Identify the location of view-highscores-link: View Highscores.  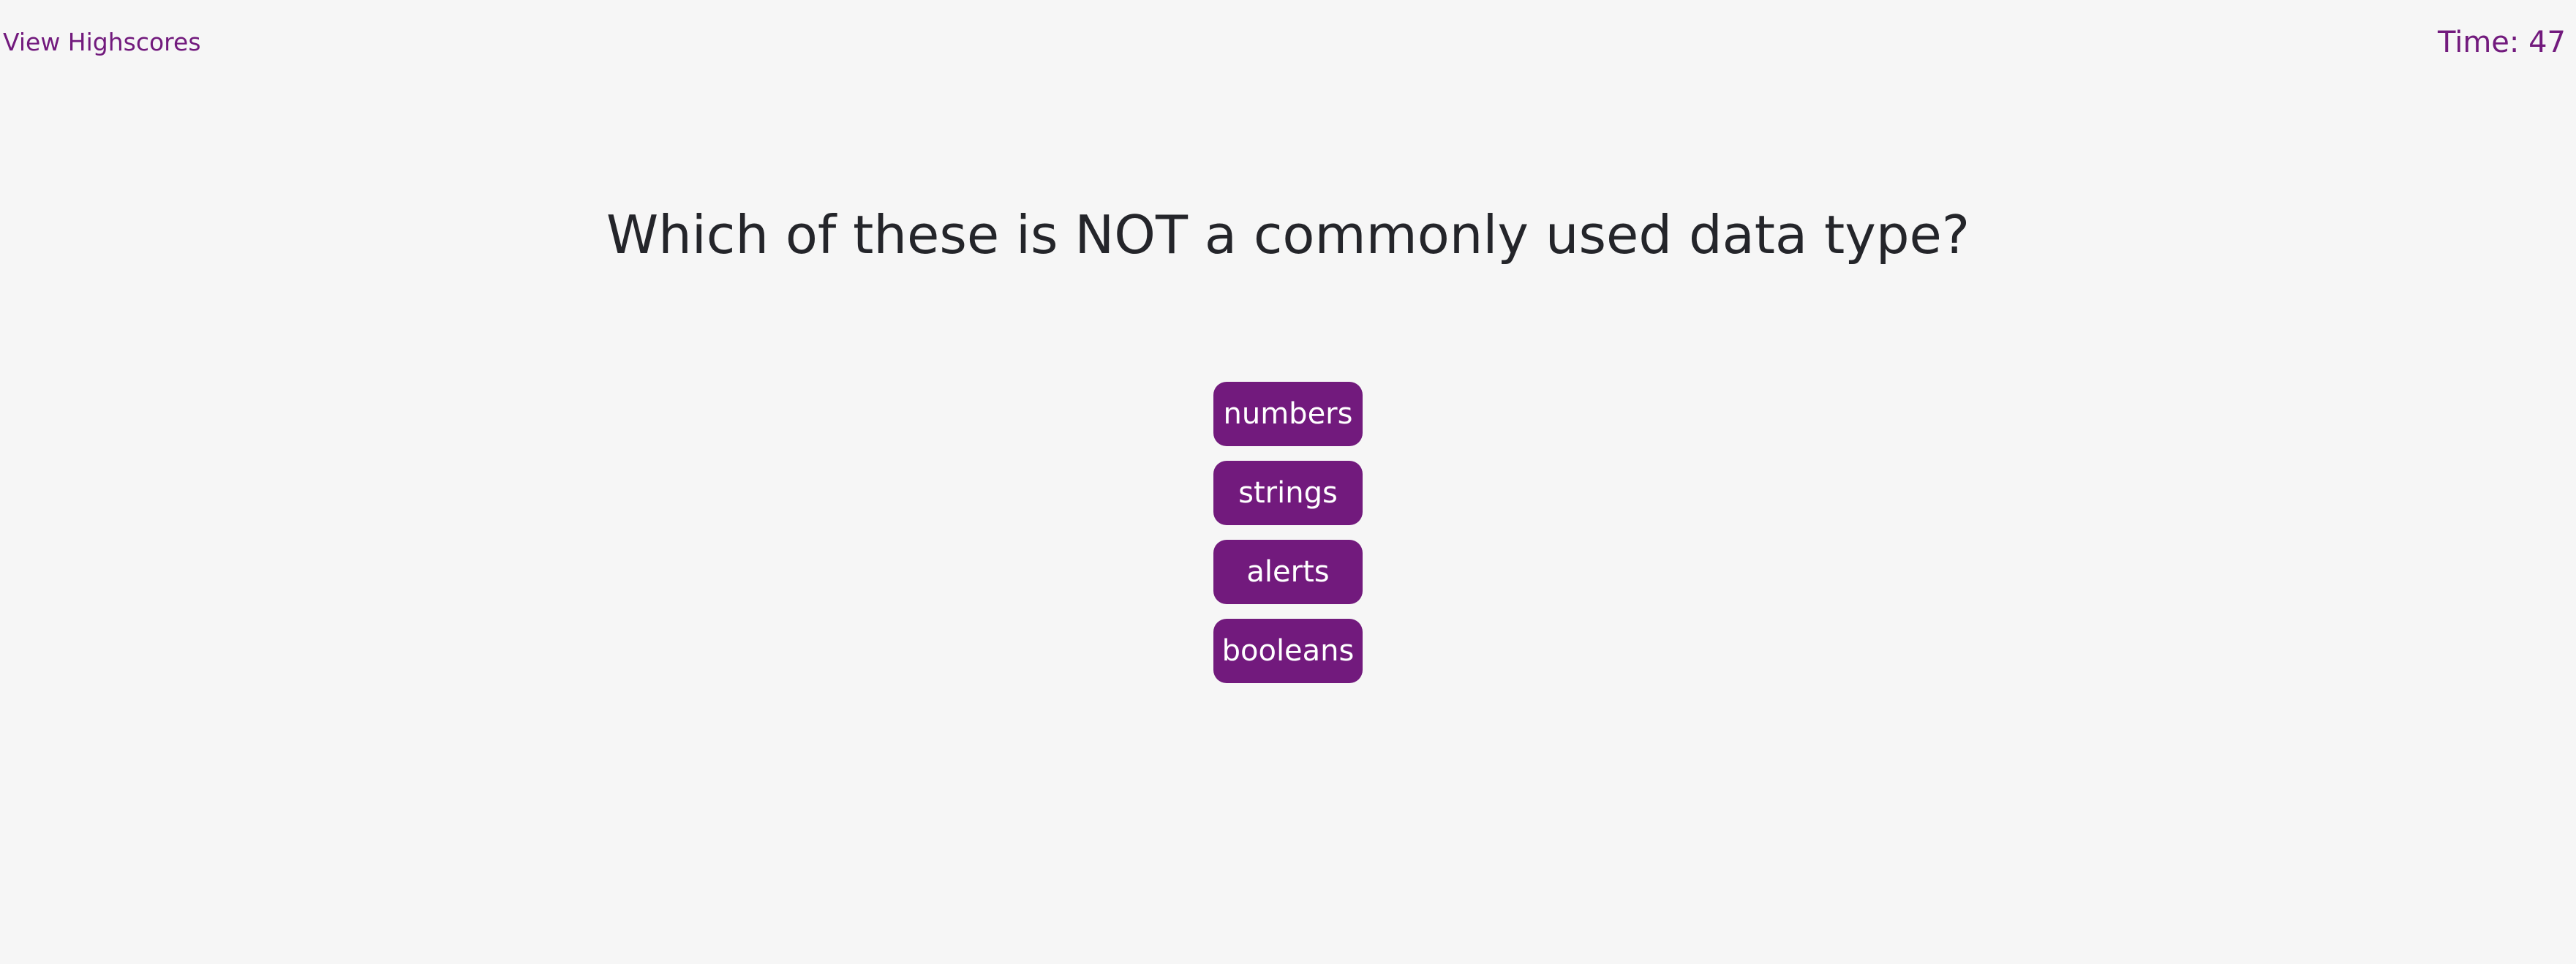
(102, 42).